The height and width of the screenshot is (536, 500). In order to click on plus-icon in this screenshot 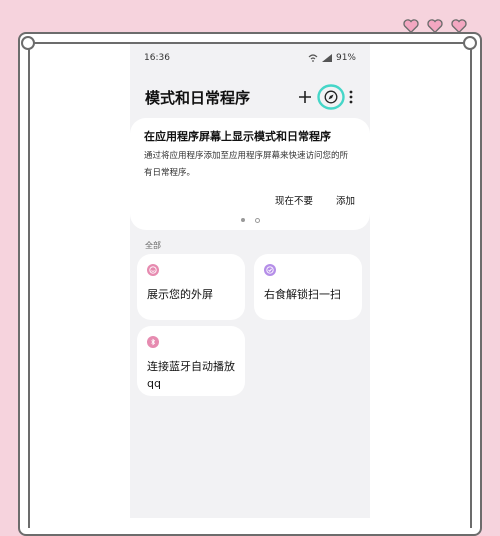, I will do `click(305, 97)`.